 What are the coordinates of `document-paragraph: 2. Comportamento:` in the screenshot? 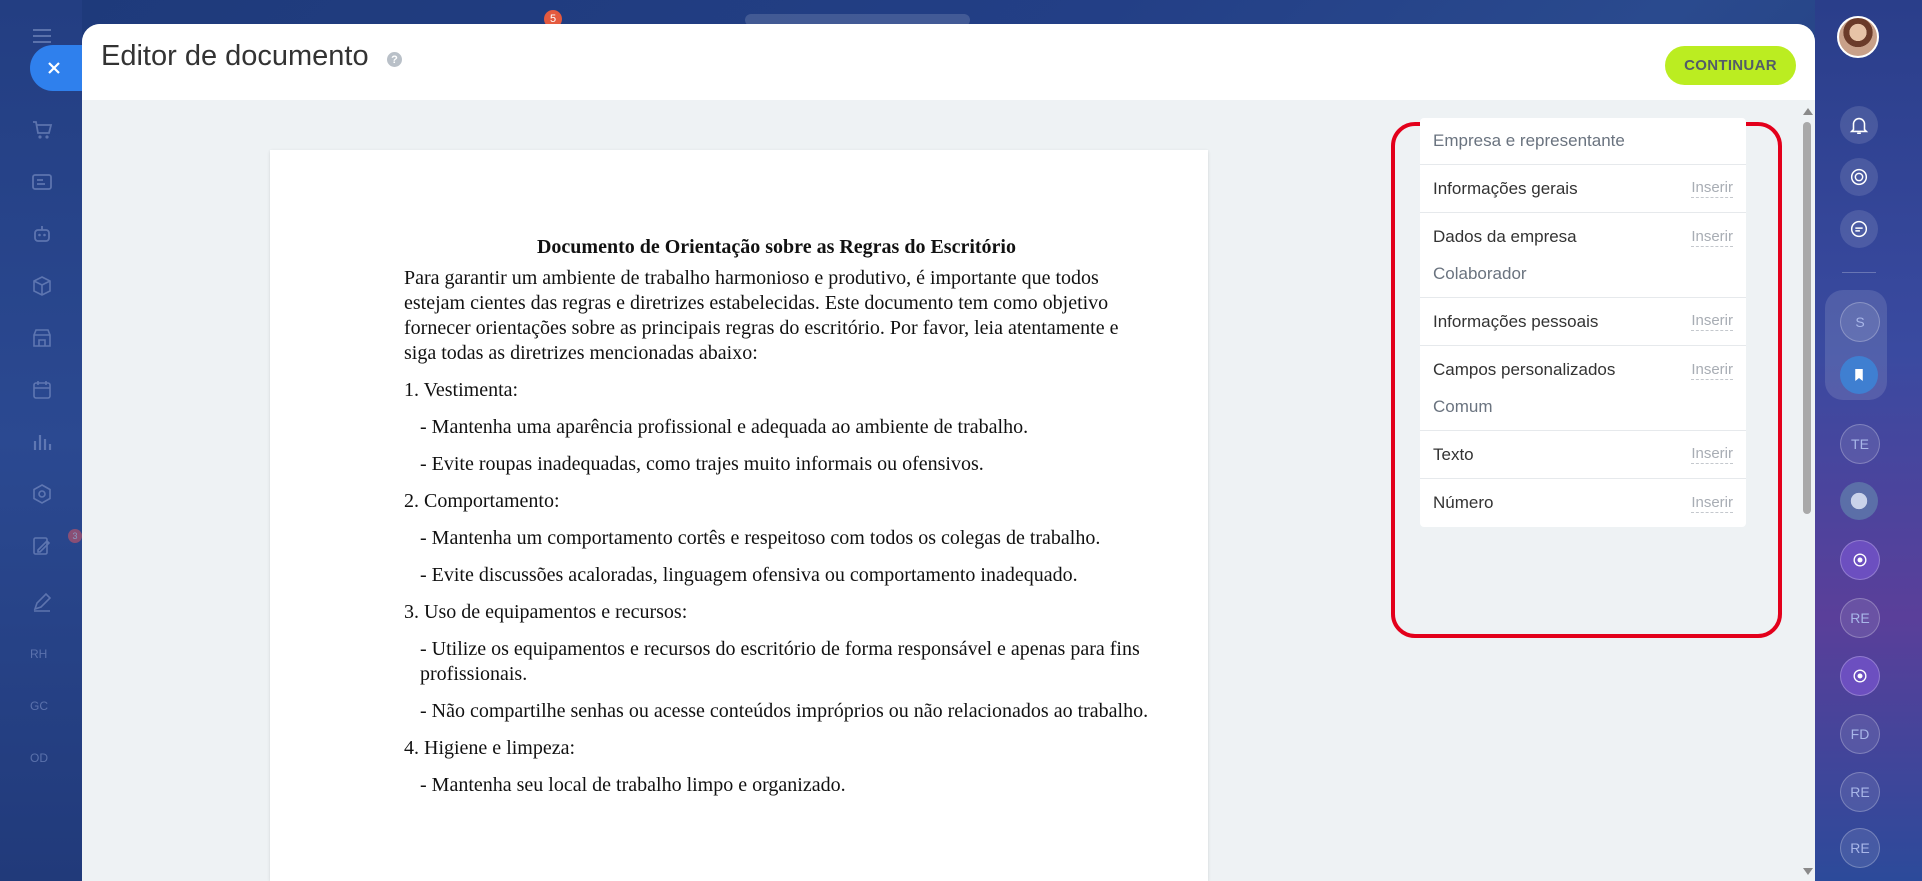 It's located at (482, 501).